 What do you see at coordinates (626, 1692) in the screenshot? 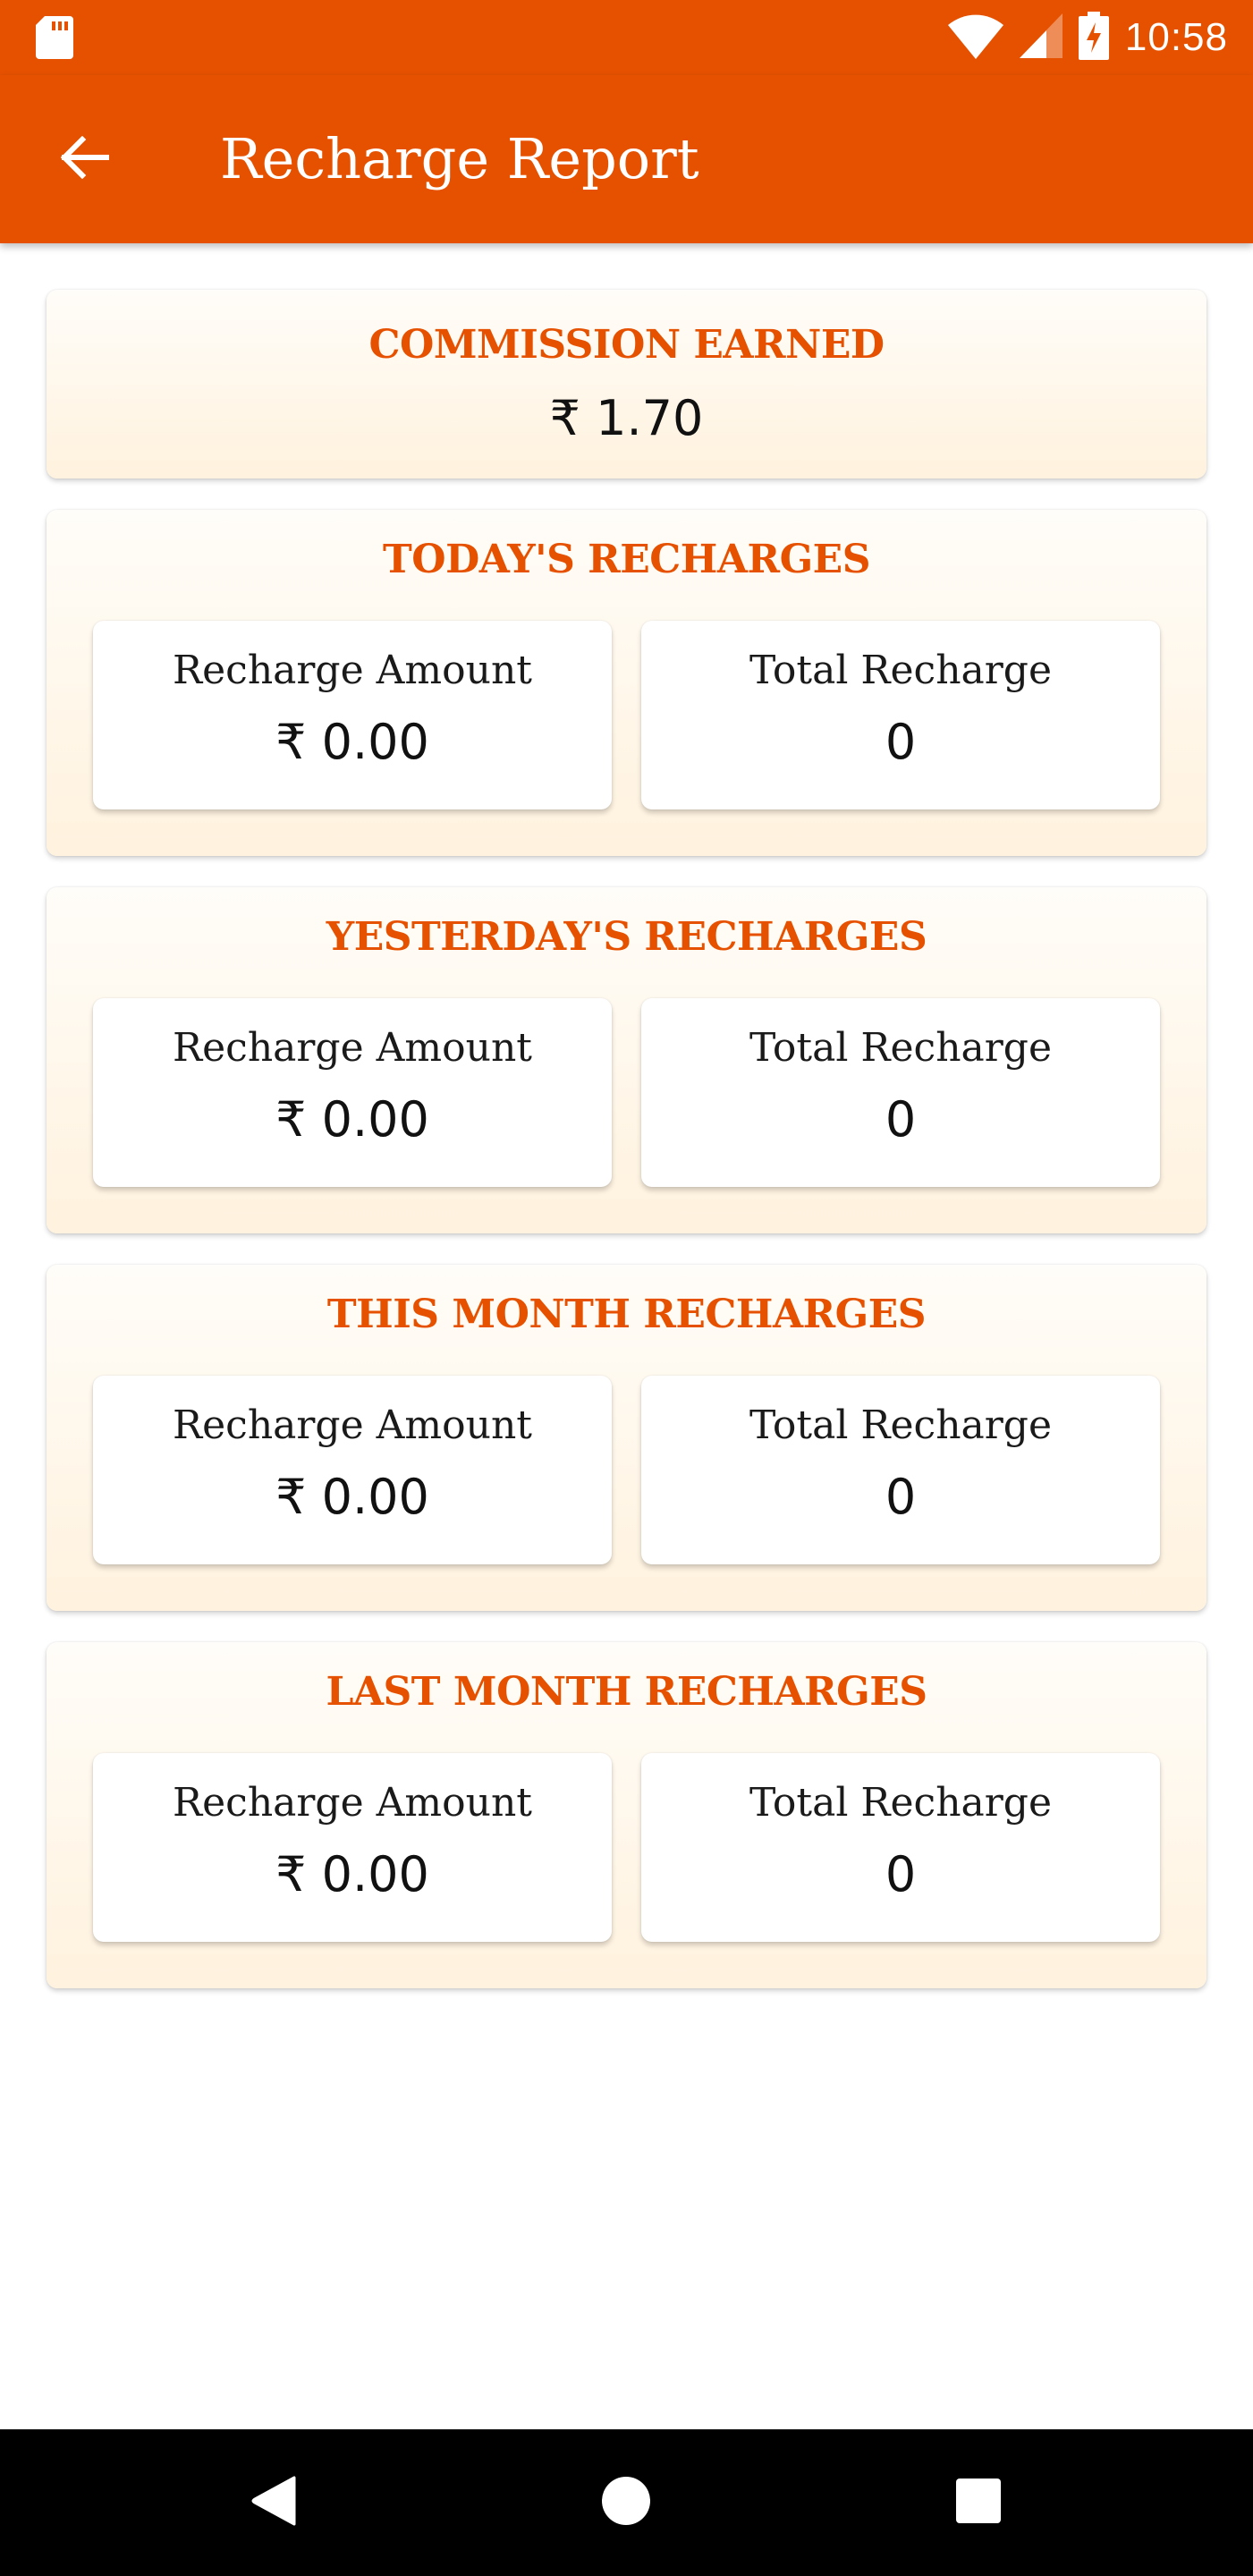
I see `section-title: LAST MONTH RECHARGES` at bounding box center [626, 1692].